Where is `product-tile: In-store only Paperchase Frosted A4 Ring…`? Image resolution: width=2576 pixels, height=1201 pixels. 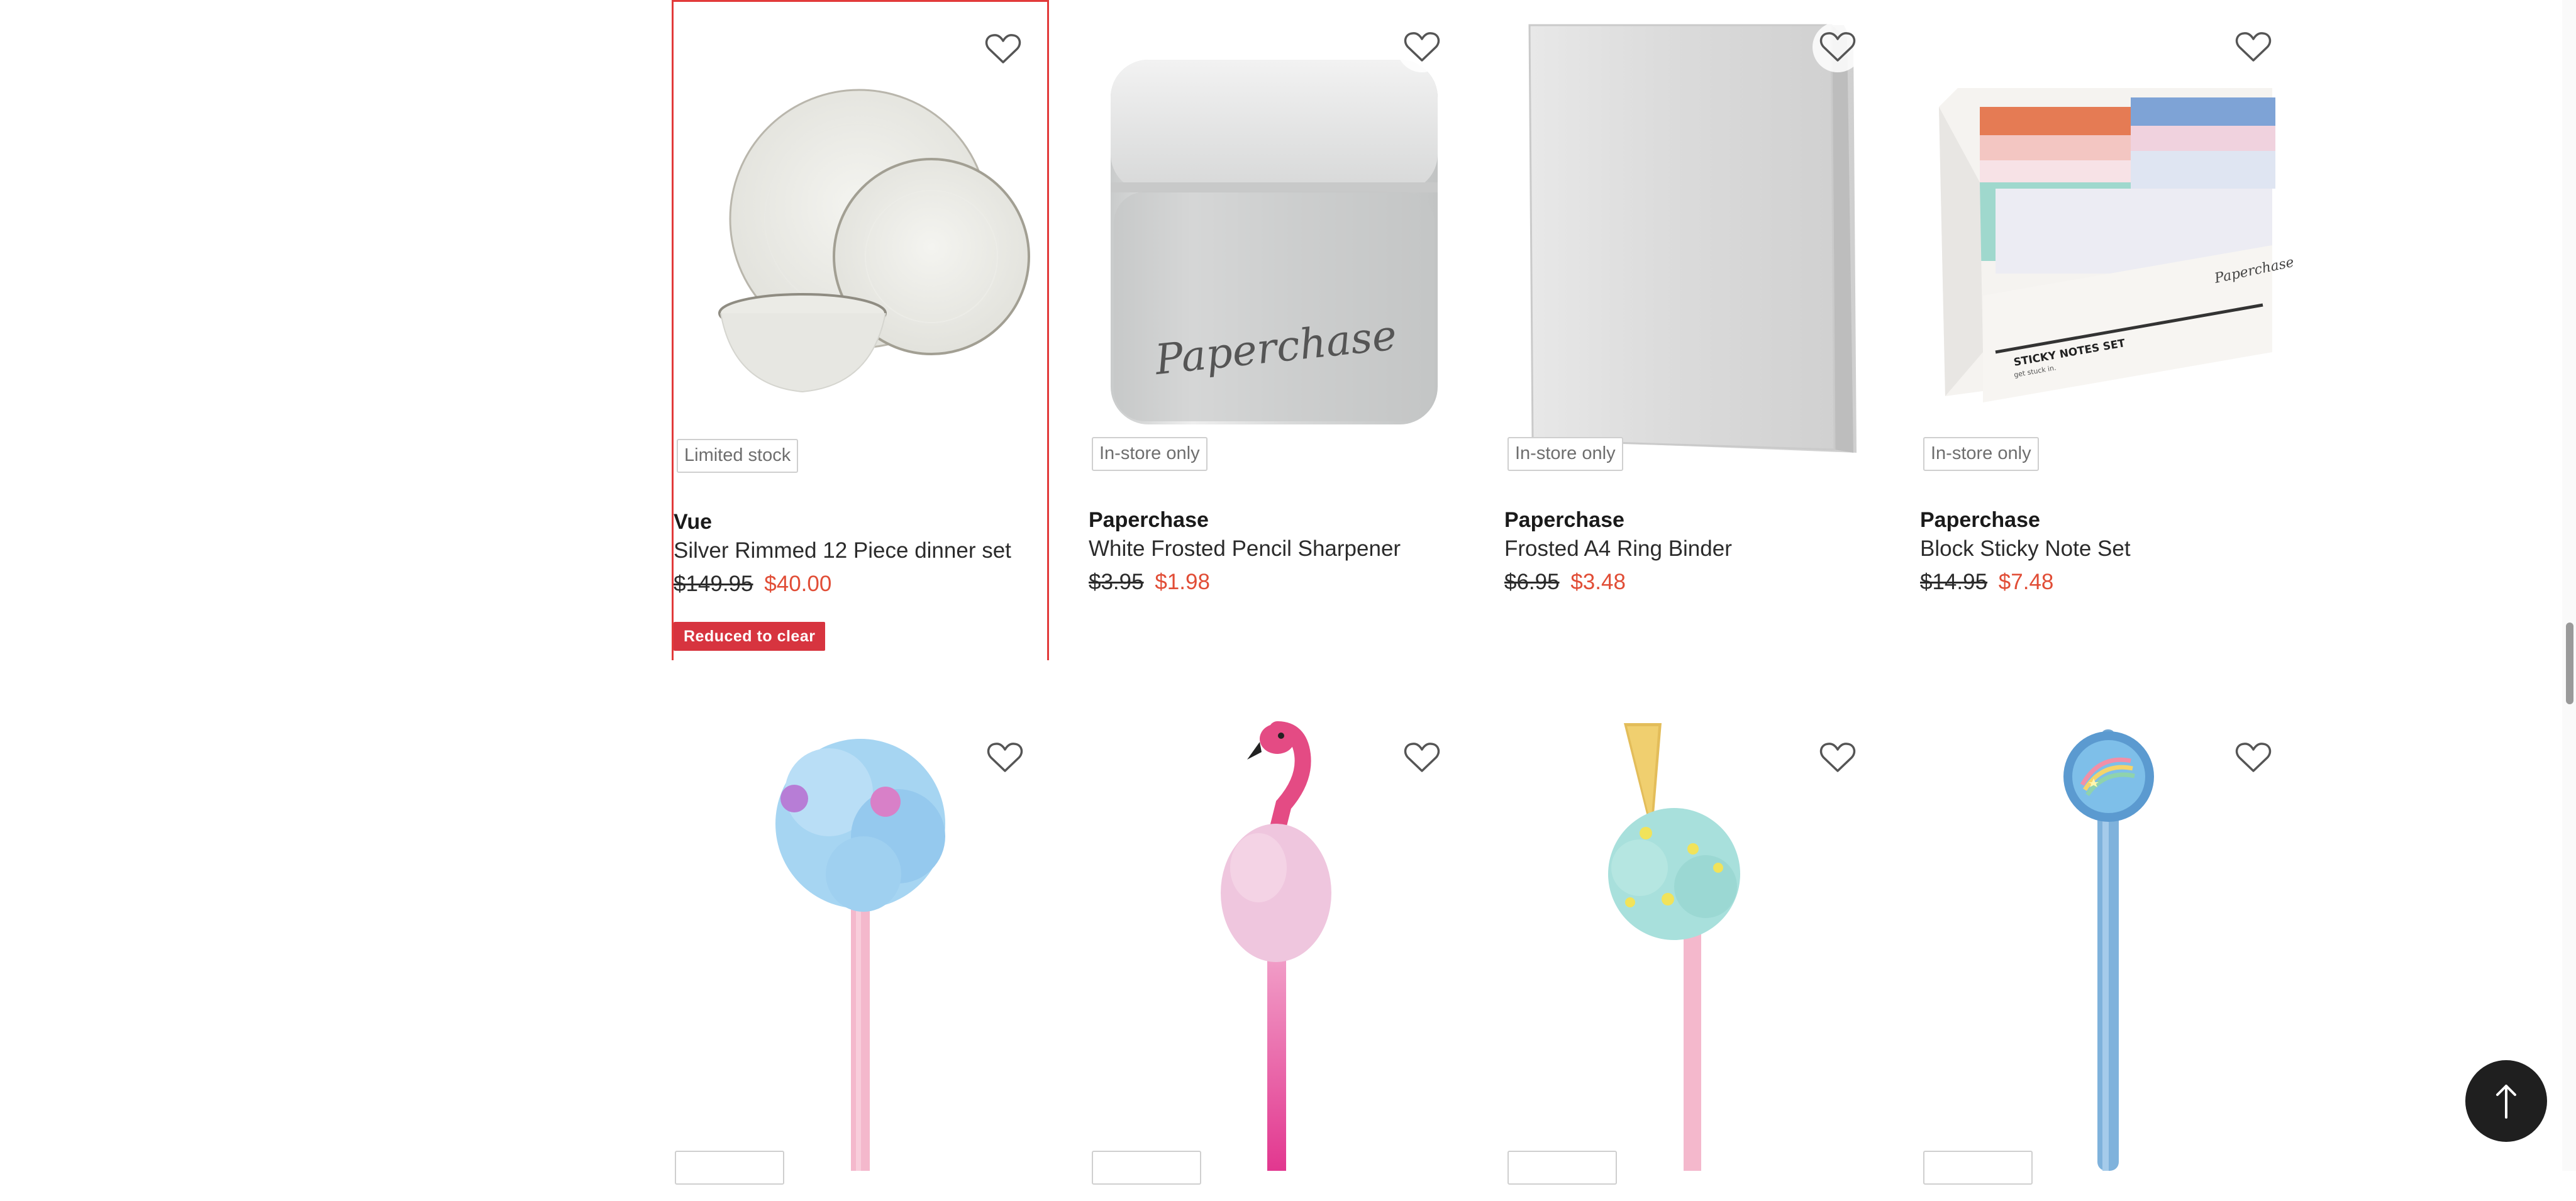
product-tile: In-store only Paperchase Frosted A4 Ring… is located at coordinates (1693, 330).